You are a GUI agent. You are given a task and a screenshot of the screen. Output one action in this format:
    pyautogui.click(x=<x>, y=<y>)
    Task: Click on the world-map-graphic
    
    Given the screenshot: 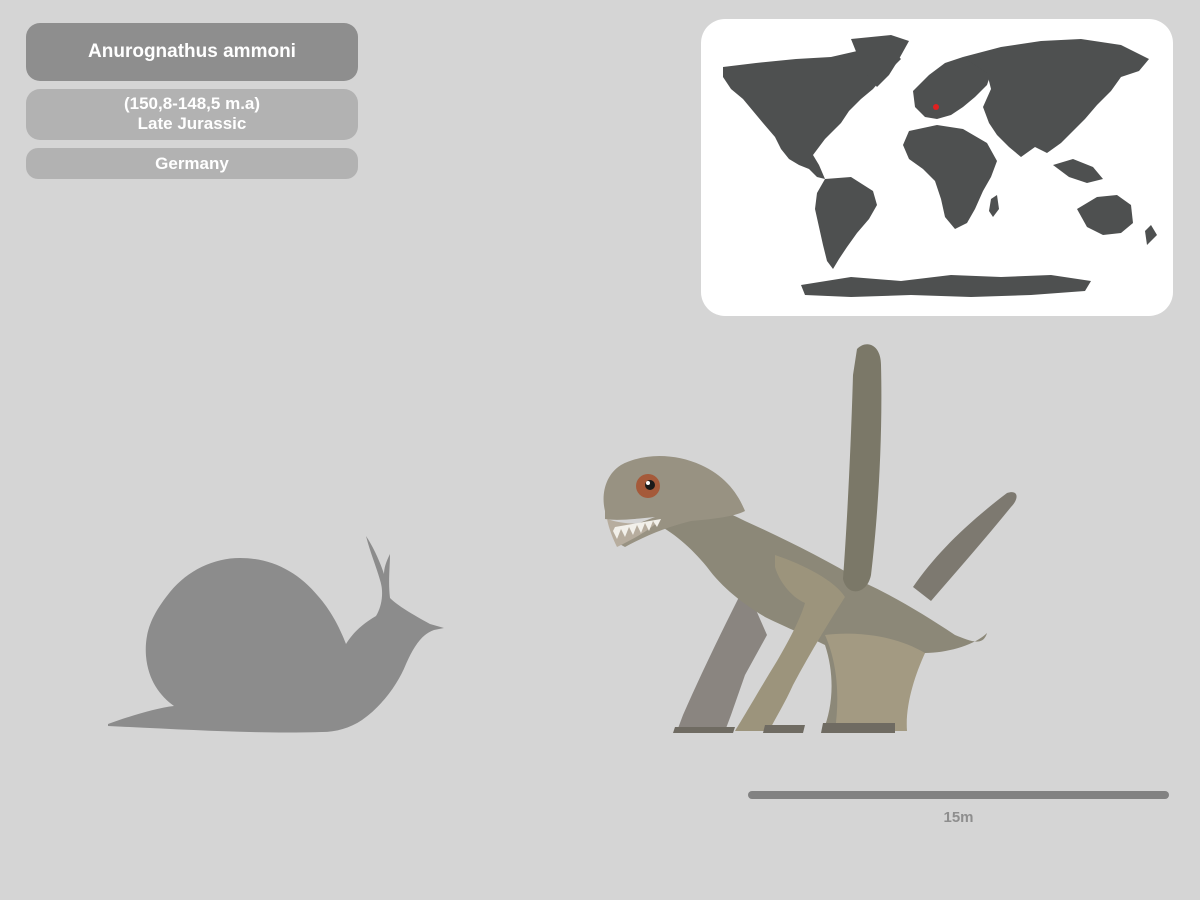 What is the action you would take?
    pyautogui.click(x=940, y=166)
    